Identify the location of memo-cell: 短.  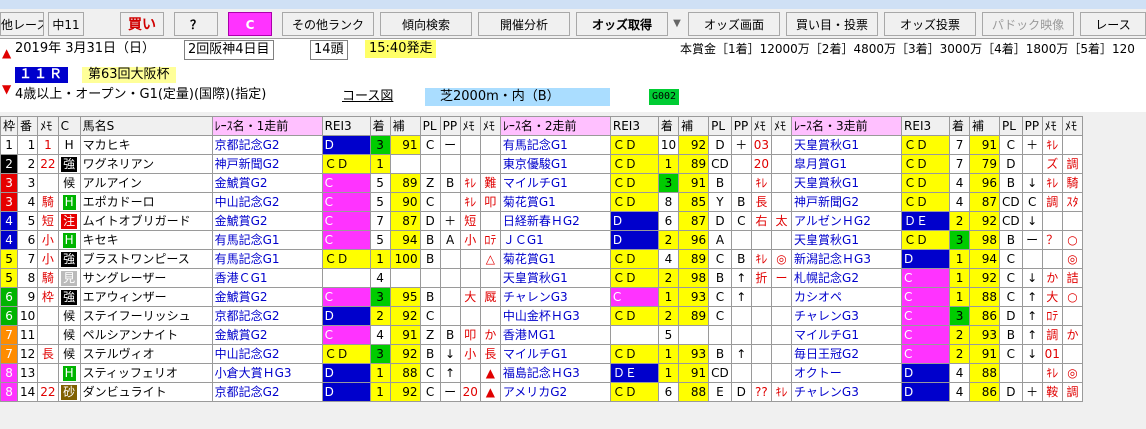
(48, 221).